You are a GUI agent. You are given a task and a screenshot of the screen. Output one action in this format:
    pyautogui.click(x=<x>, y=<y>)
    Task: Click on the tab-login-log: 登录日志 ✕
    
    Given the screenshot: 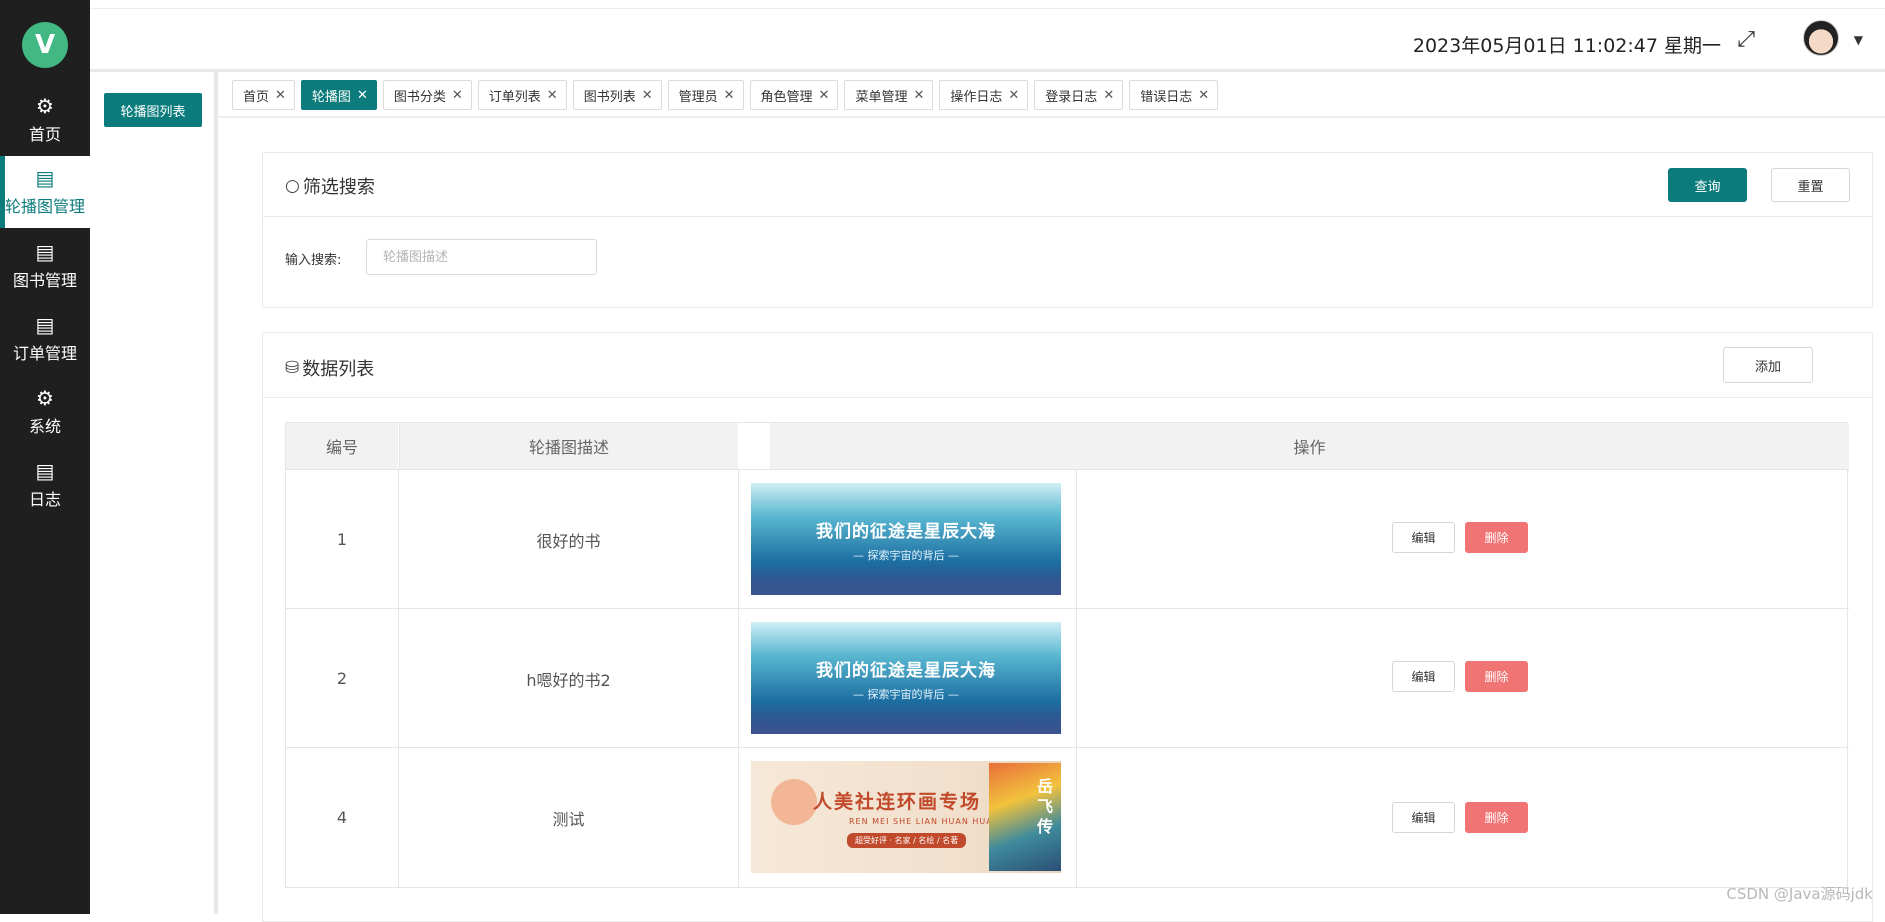 What is the action you would take?
    pyautogui.click(x=1078, y=95)
    